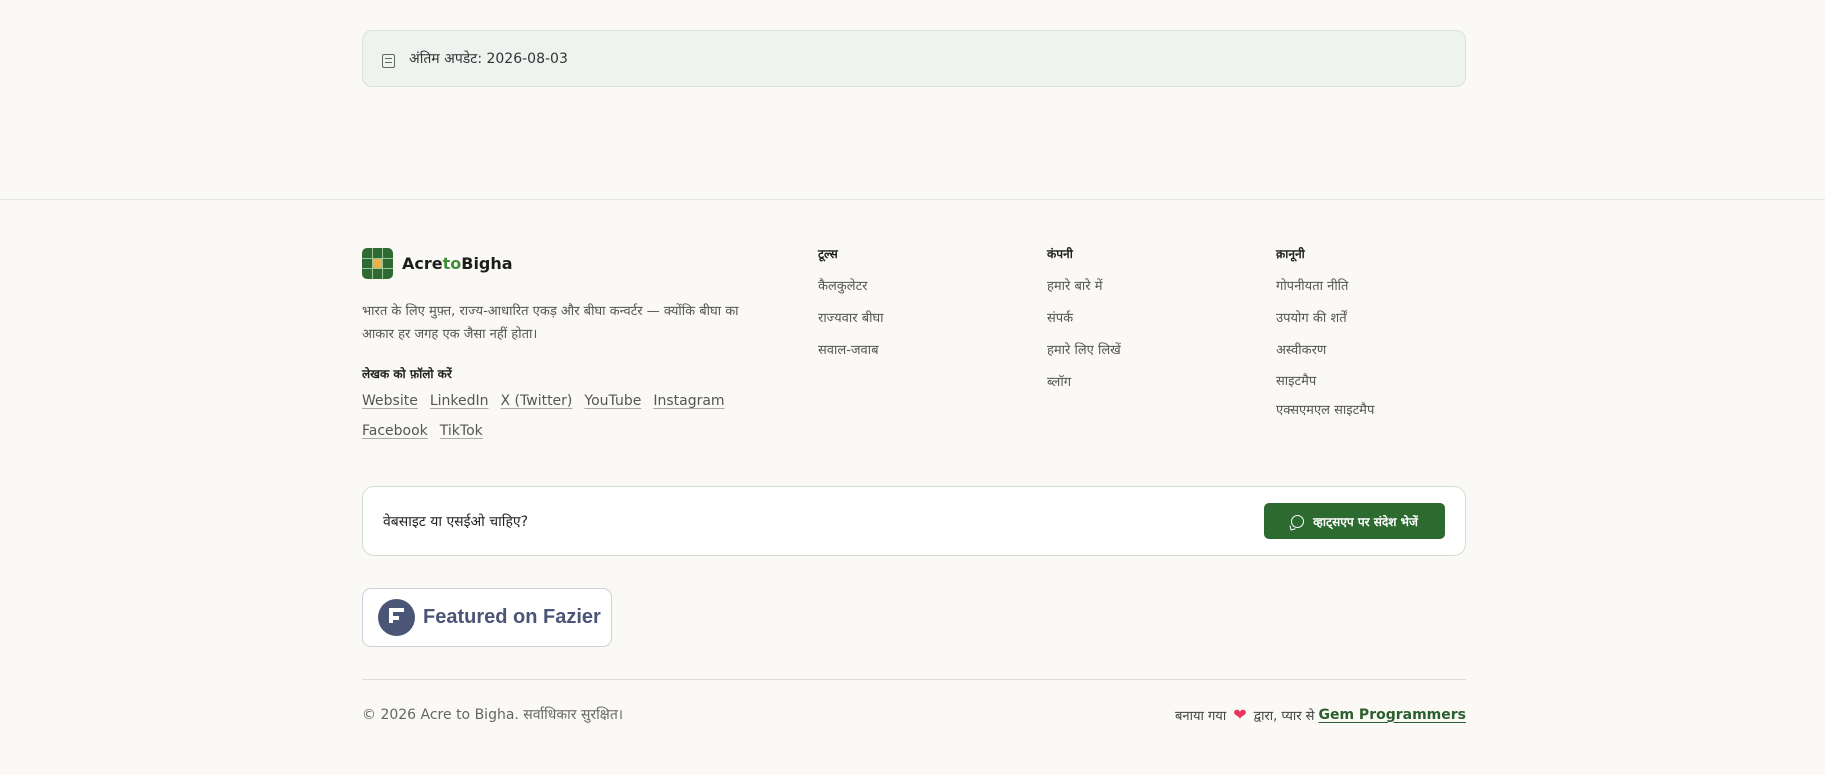 The height and width of the screenshot is (775, 1825). What do you see at coordinates (457, 263) in the screenshot?
I see `brand-name: AcretoBigha` at bounding box center [457, 263].